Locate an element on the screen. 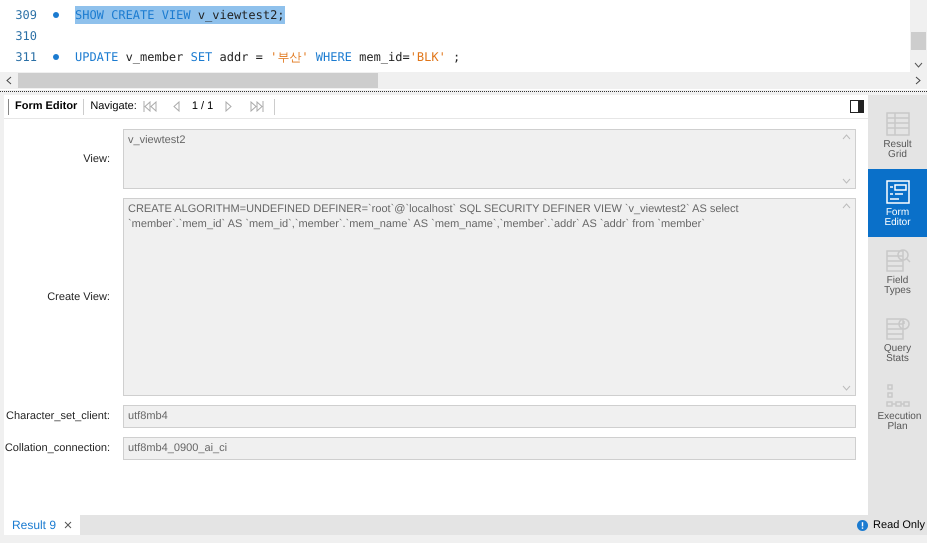 The height and width of the screenshot is (543, 927). field-label: View: is located at coordinates (96, 159).